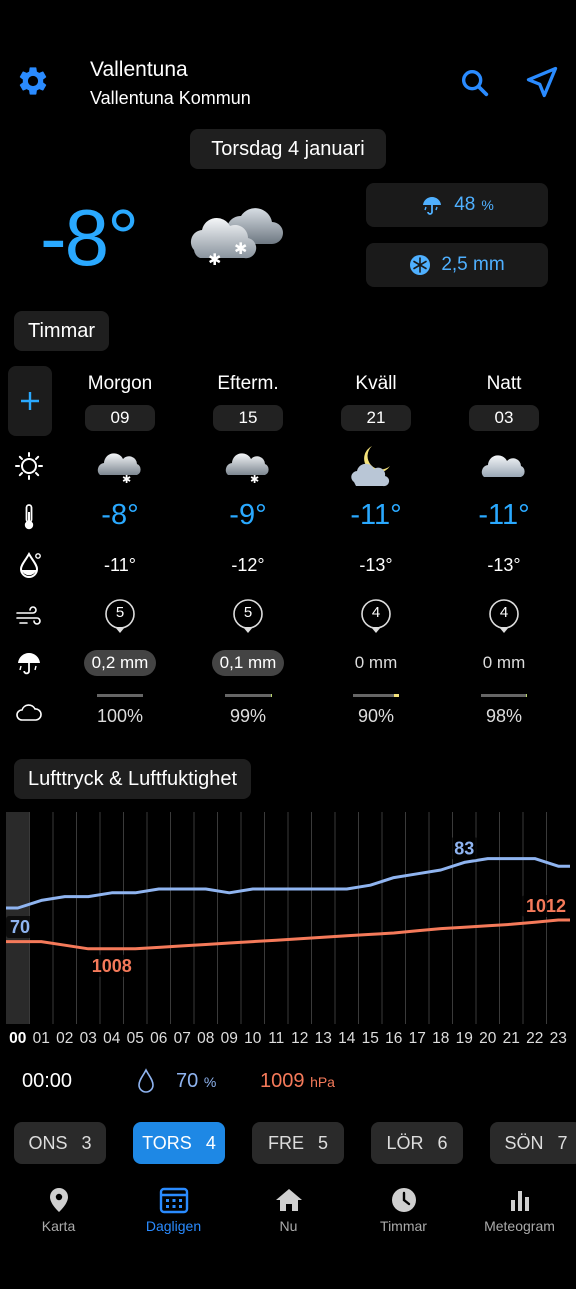 The image size is (576, 1289). I want to click on day-name: LÖR, so click(405, 1142).